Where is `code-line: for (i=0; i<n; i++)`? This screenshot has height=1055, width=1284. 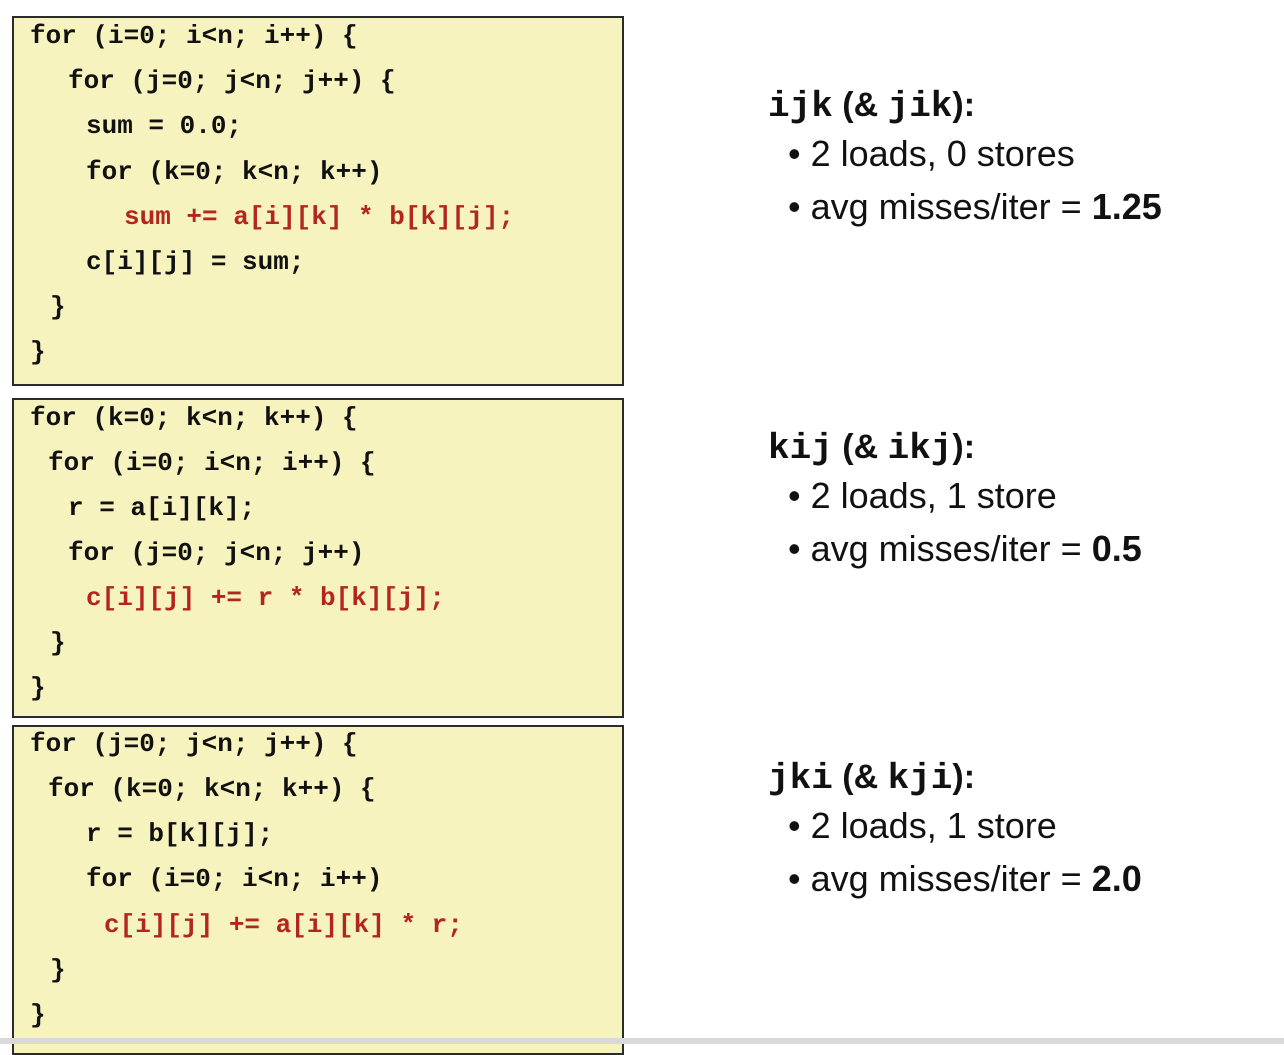 code-line: for (i=0; i<n; i++) is located at coordinates (234, 879).